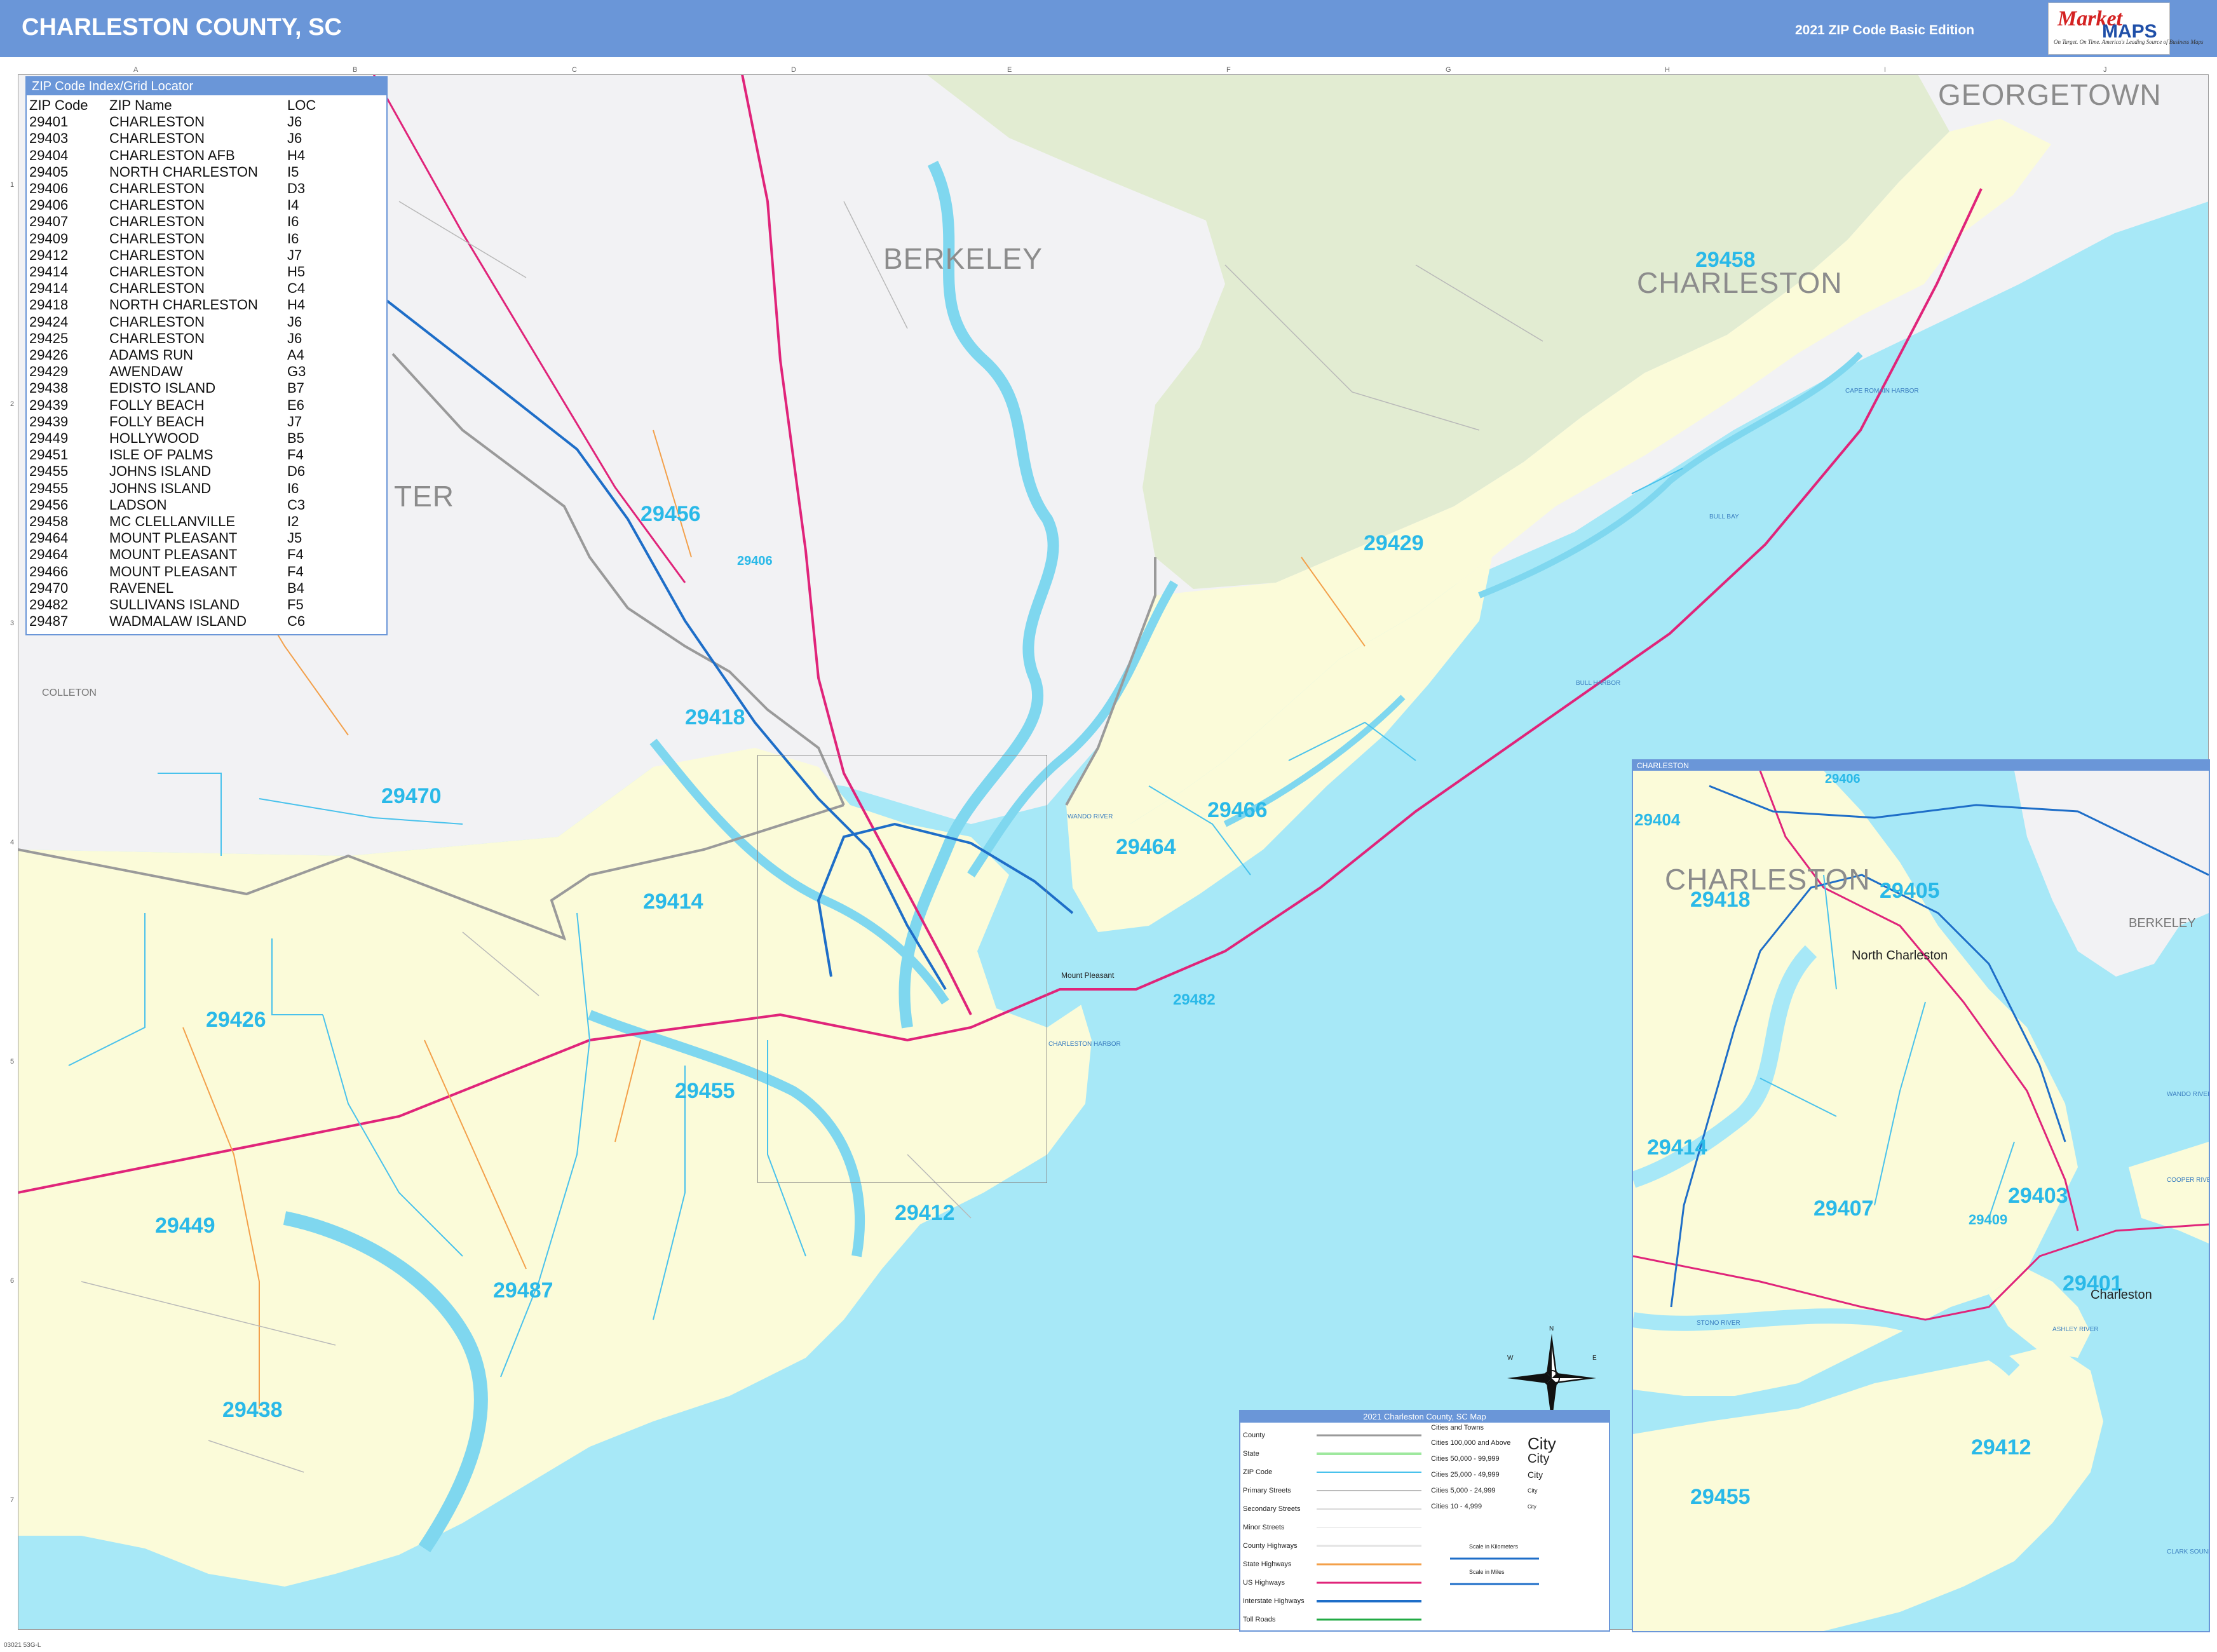 Image resolution: width=2217 pixels, height=1652 pixels. Describe the element at coordinates (49, 405) in the screenshot. I see `zip-code-cell: 29439` at that location.